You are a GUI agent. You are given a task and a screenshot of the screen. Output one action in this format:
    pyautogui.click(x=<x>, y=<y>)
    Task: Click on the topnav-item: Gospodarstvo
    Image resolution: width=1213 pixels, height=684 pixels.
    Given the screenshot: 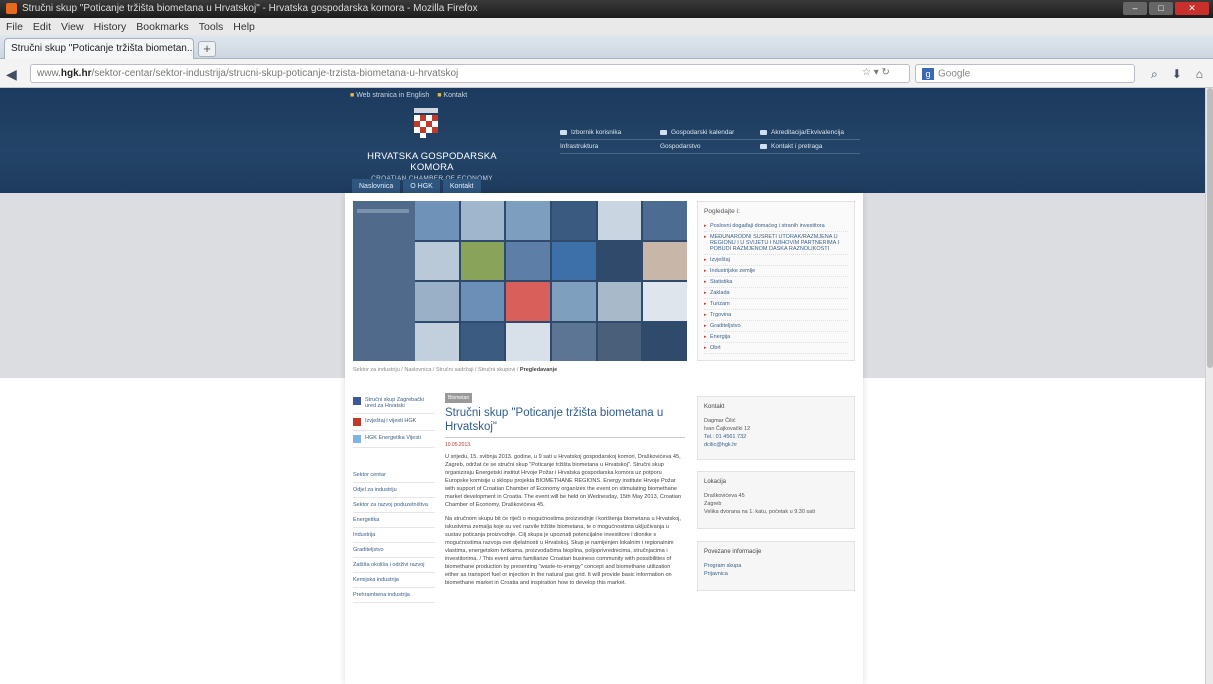 What is the action you would take?
    pyautogui.click(x=710, y=146)
    